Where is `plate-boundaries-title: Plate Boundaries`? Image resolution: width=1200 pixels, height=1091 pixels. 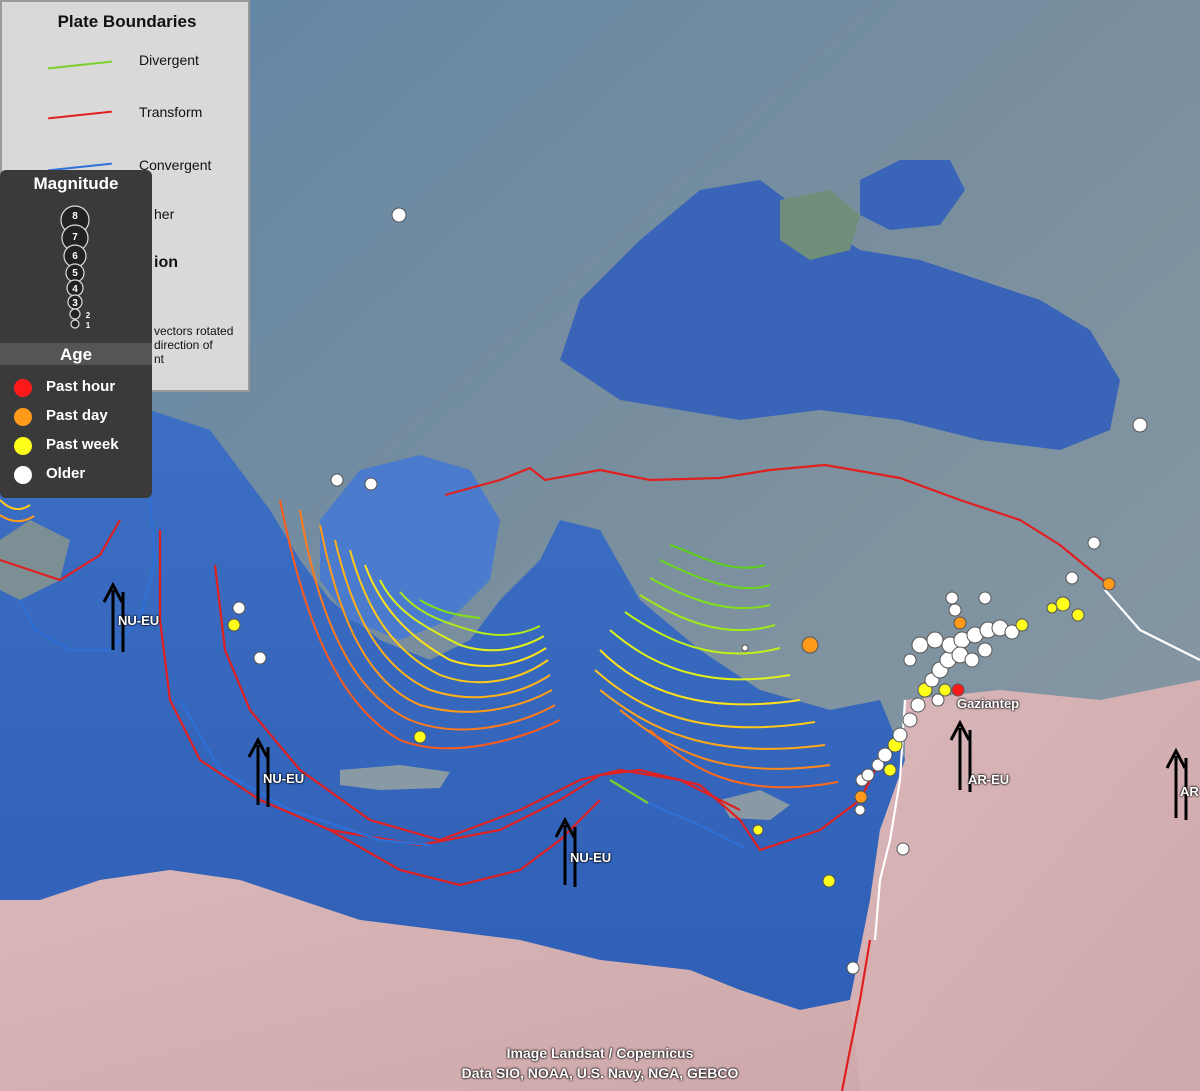 plate-boundaries-title: Plate Boundaries is located at coordinates (127, 21).